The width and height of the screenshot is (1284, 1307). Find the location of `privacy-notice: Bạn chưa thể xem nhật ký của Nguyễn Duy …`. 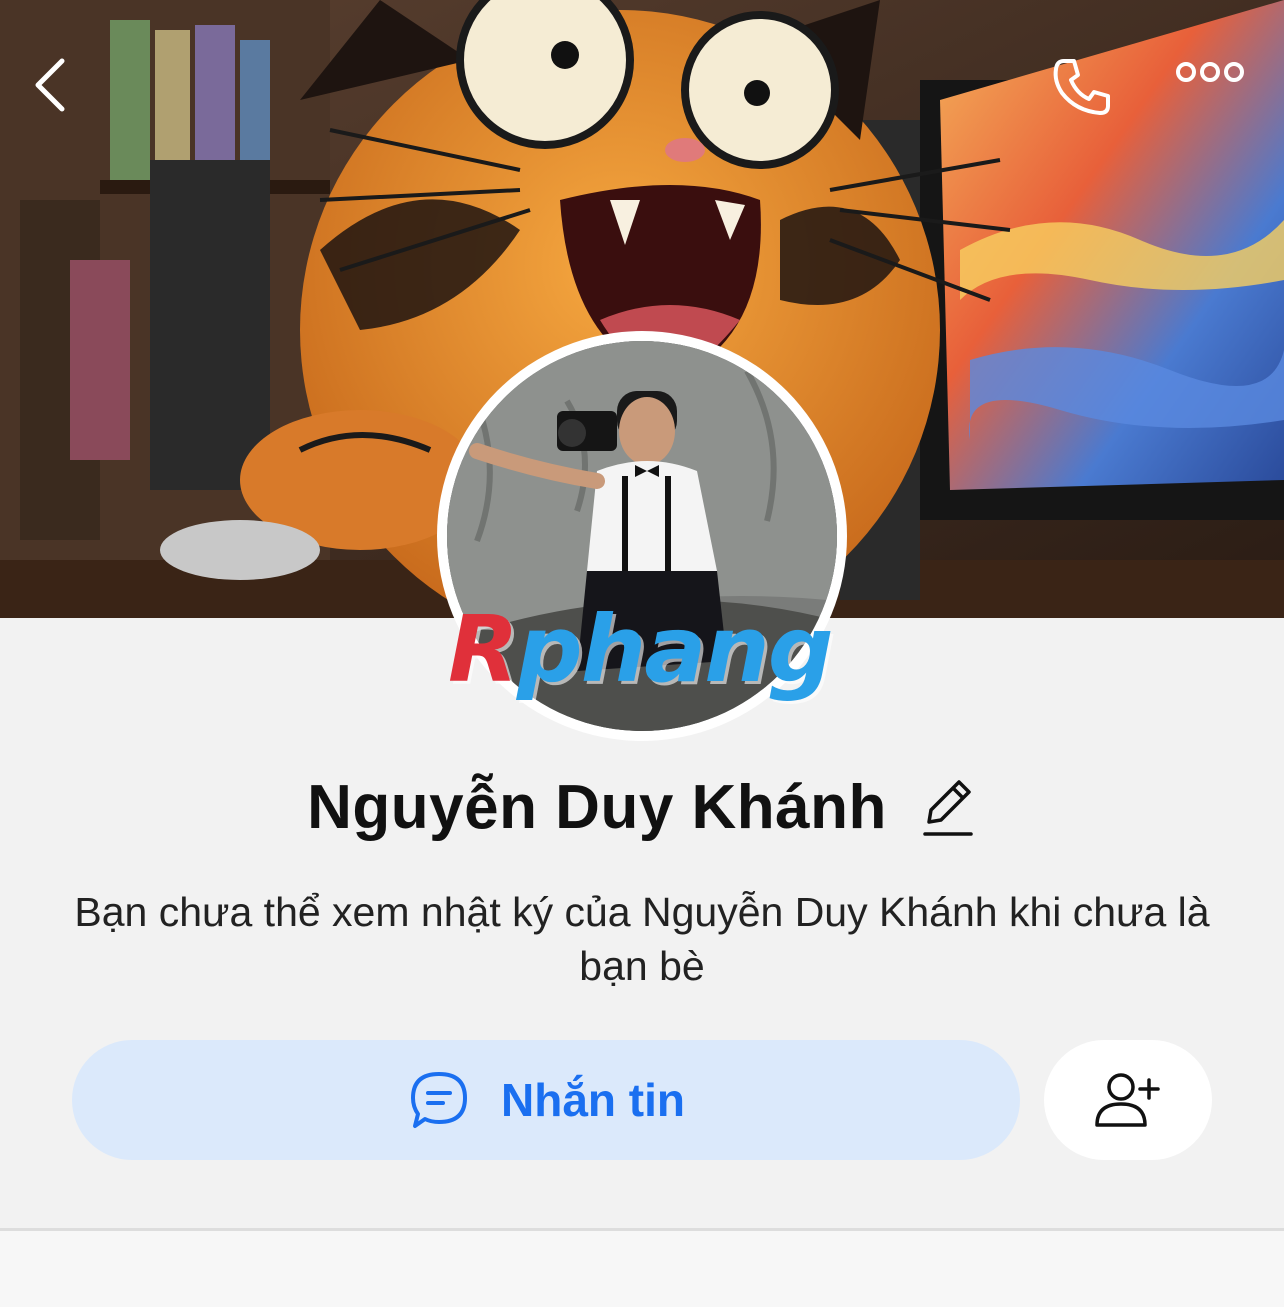

privacy-notice: Bạn chưa thể xem nhật ký của Nguyễn Duy … is located at coordinates (642, 939).